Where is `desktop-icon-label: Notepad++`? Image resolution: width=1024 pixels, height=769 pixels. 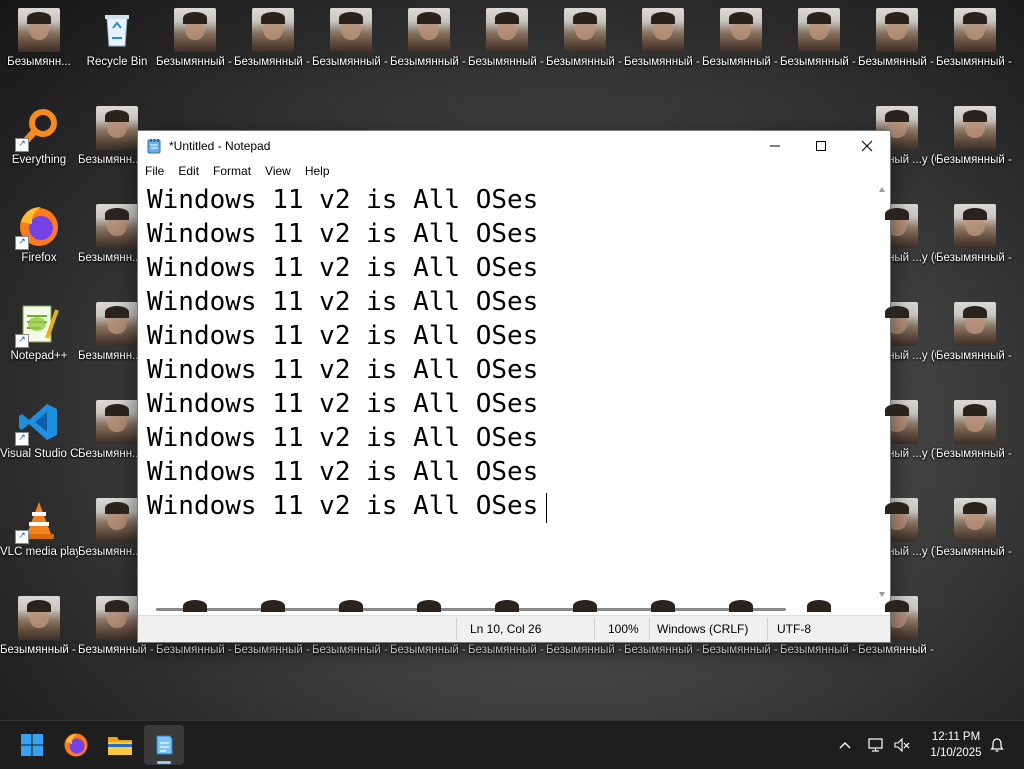 desktop-icon-label: Notepad++ is located at coordinates (39, 356).